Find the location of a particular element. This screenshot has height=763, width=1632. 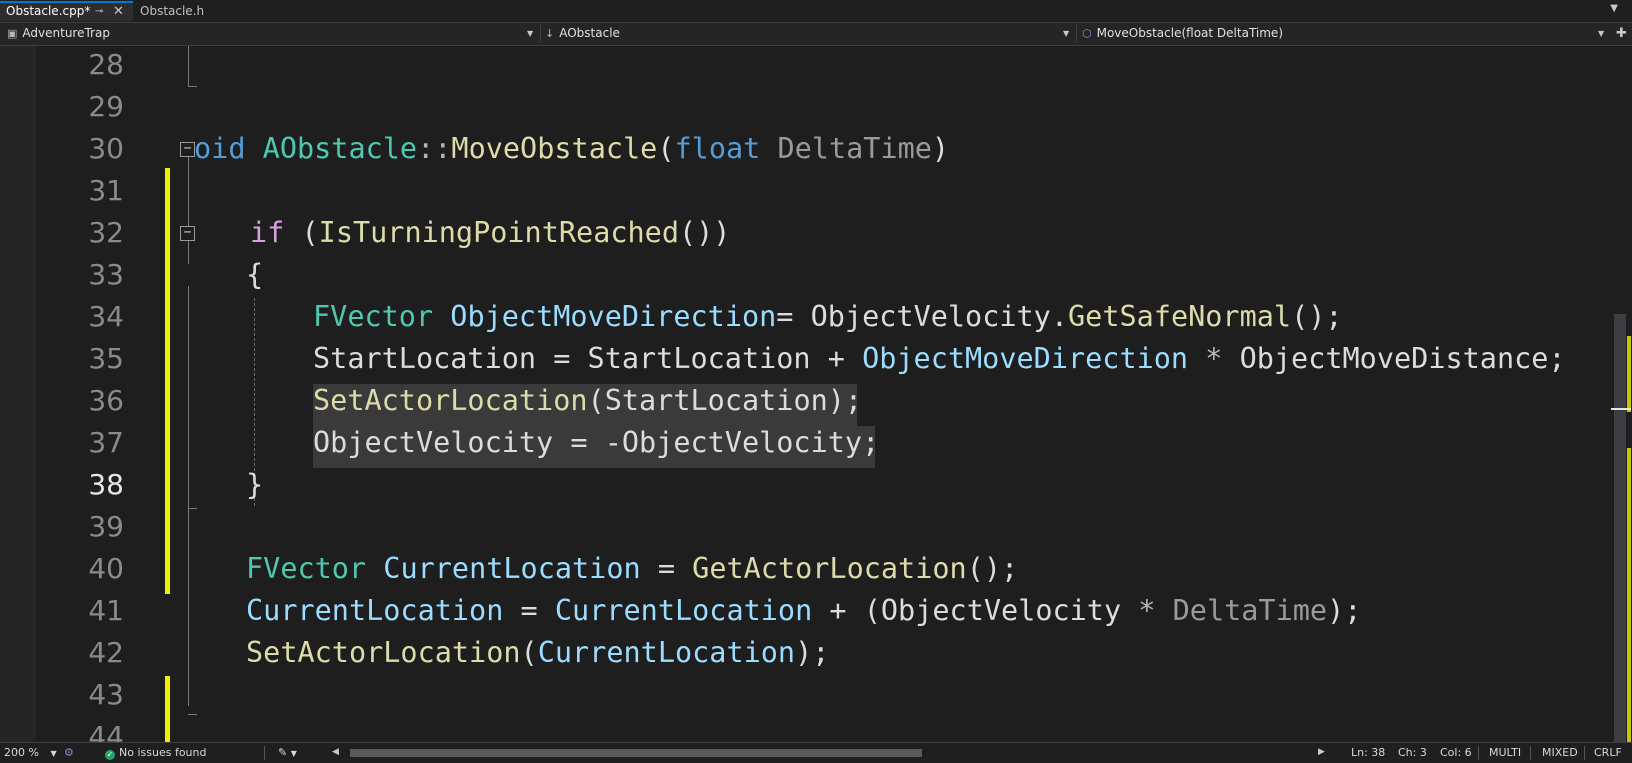

tab-label: Obstacle.cpp* is located at coordinates (48, 11).